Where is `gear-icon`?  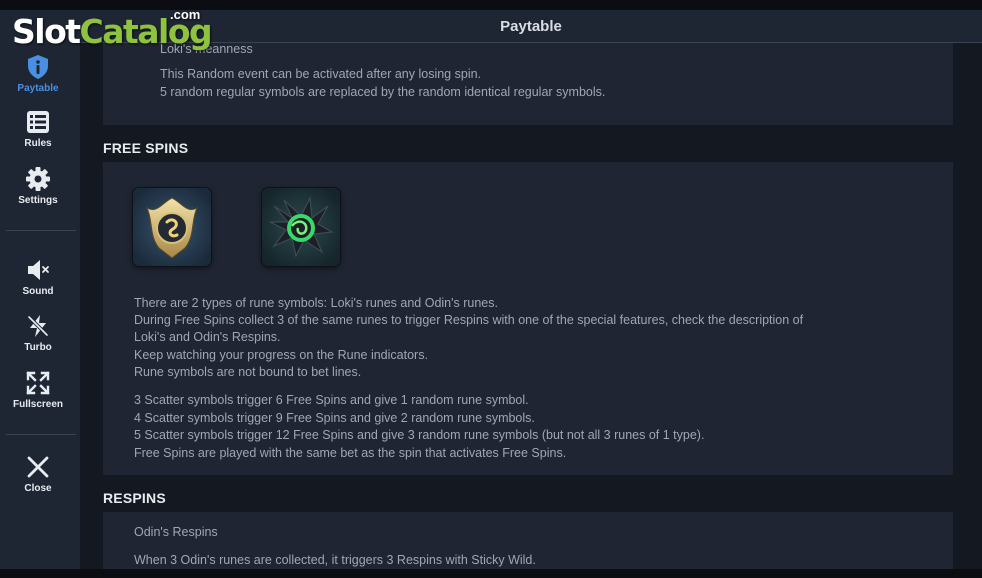 gear-icon is located at coordinates (38, 179).